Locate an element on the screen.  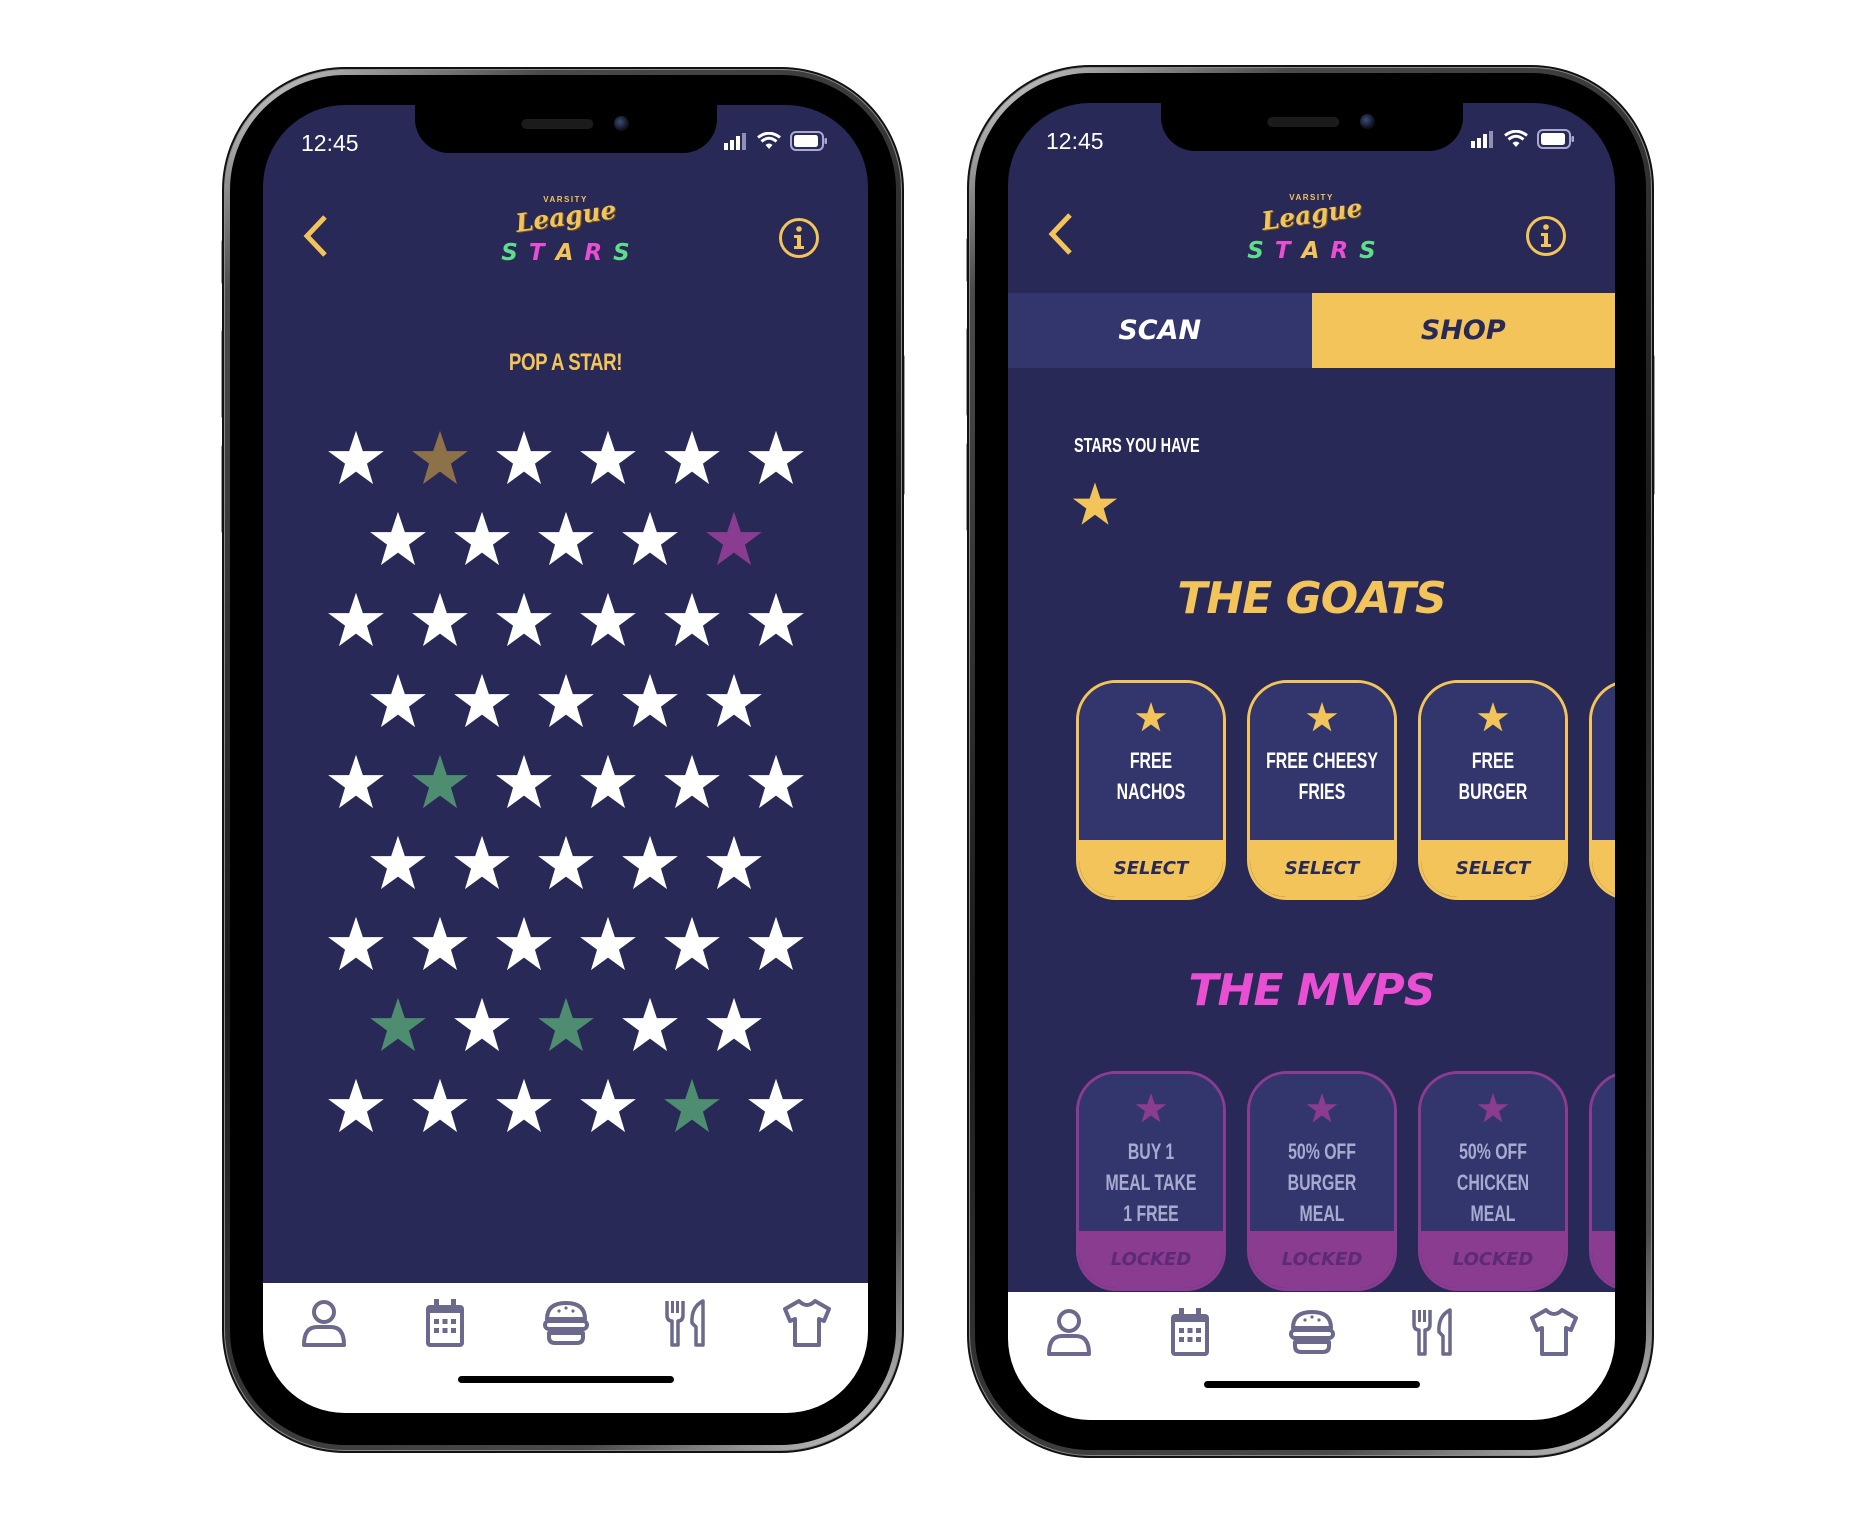
card-body: 50% OFF BURGER MEAL is located at coordinates (1322, 1152).